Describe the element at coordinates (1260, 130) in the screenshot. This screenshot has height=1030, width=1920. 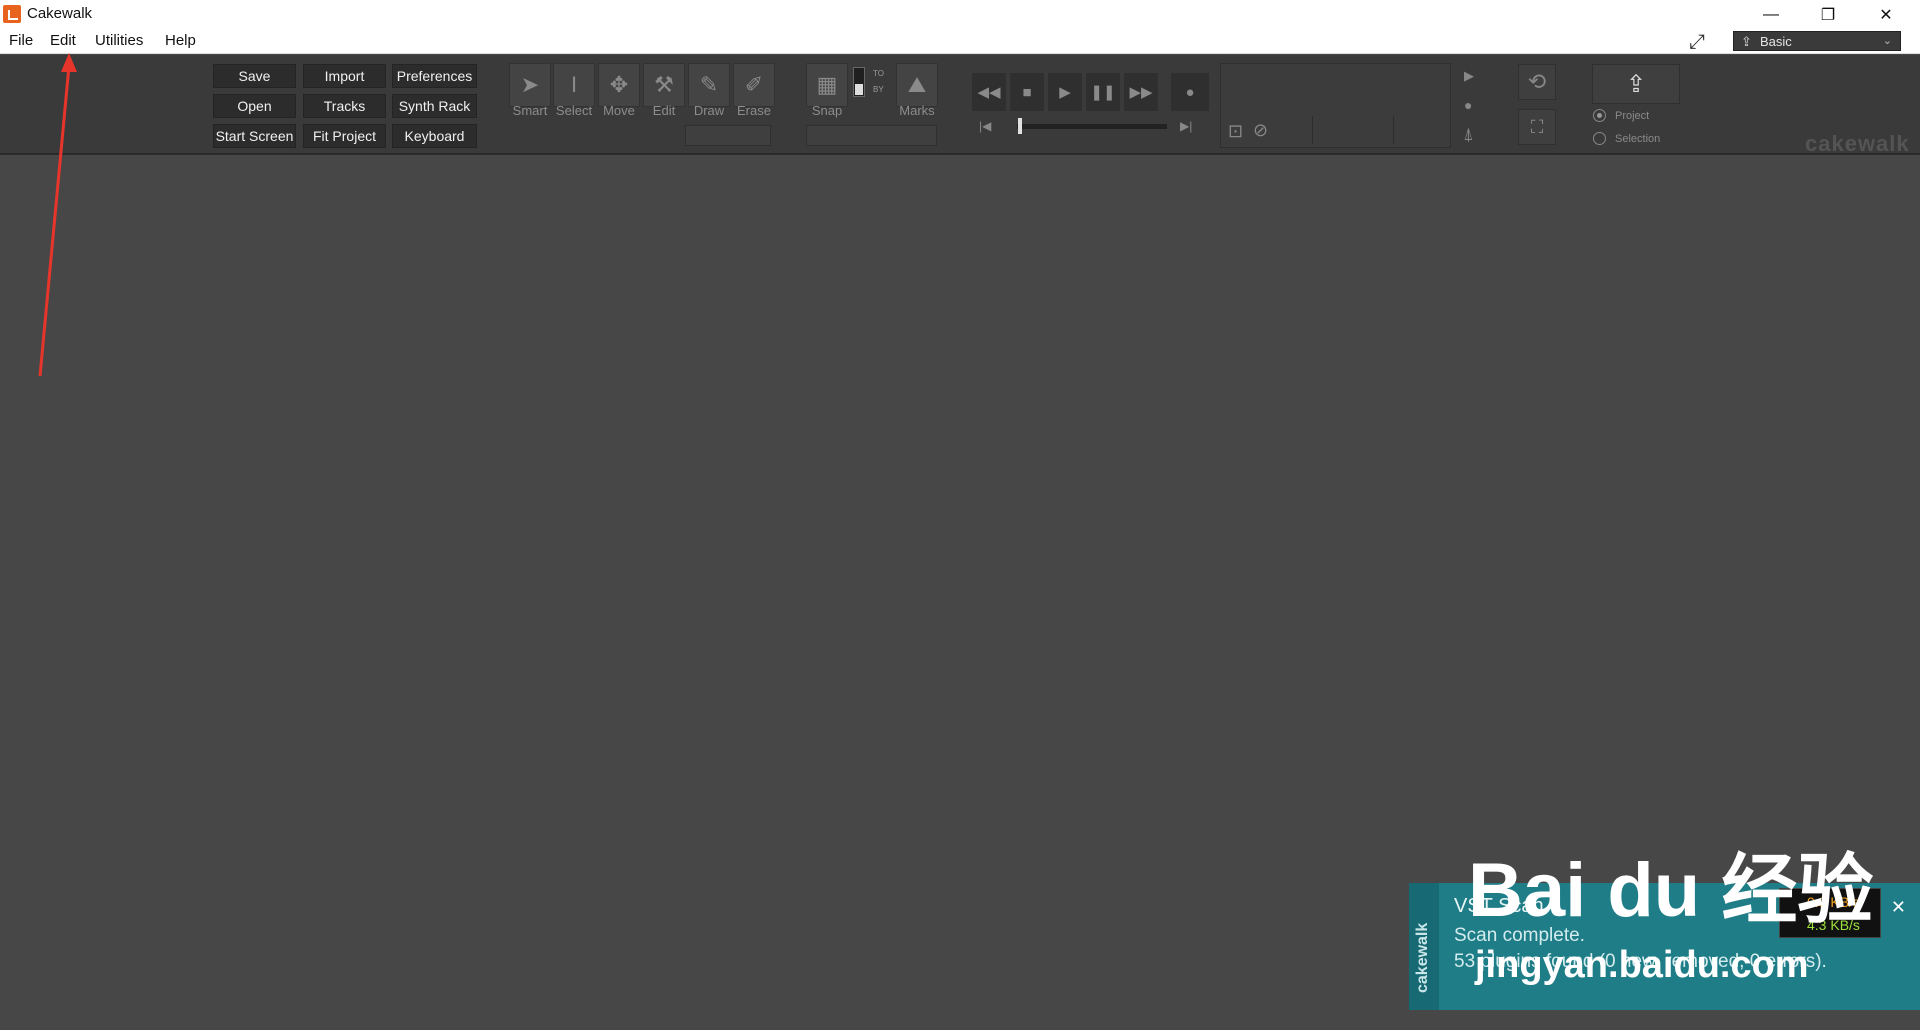
I see `metronome-off-icon: ⊘` at that location.